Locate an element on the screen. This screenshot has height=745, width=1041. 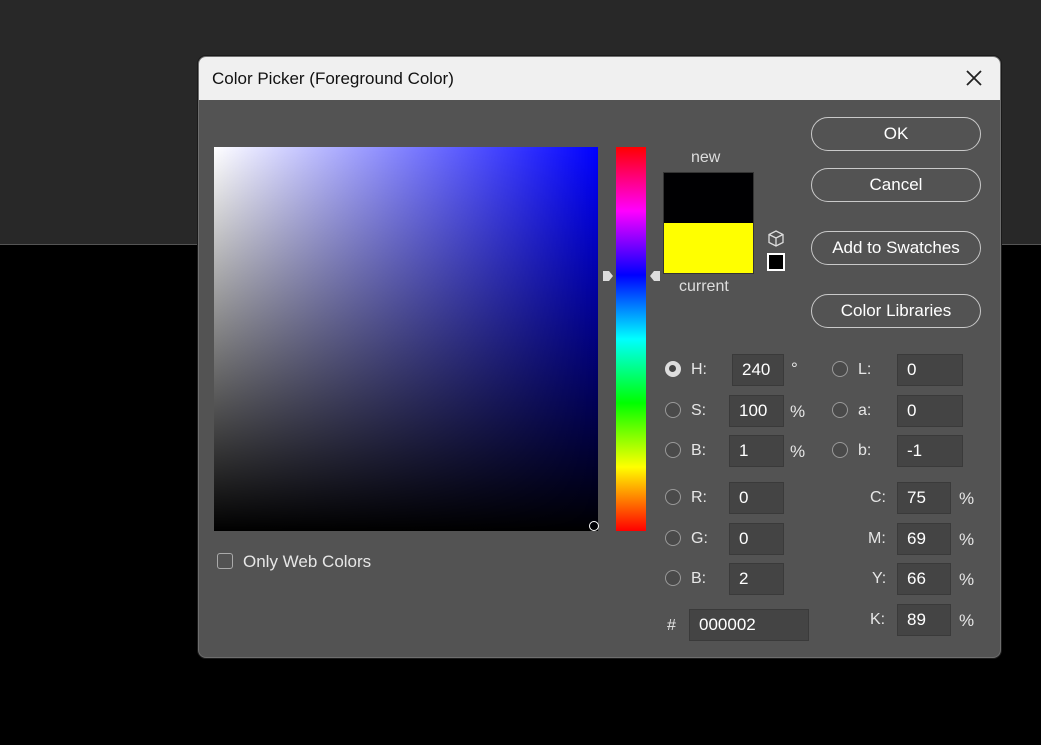
brightness-input: 1 is located at coordinates (756, 451).